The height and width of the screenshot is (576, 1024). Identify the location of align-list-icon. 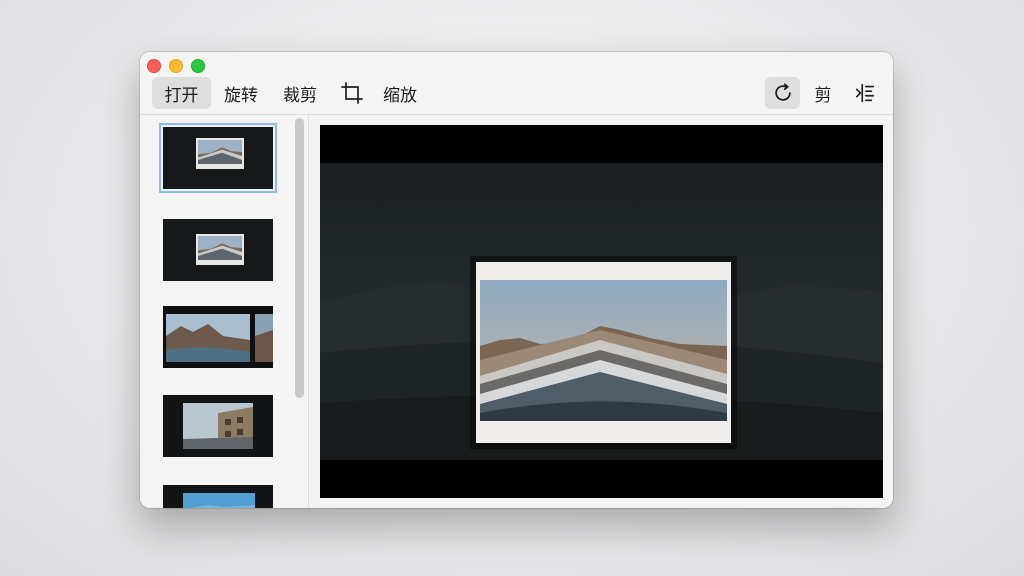
(865, 93).